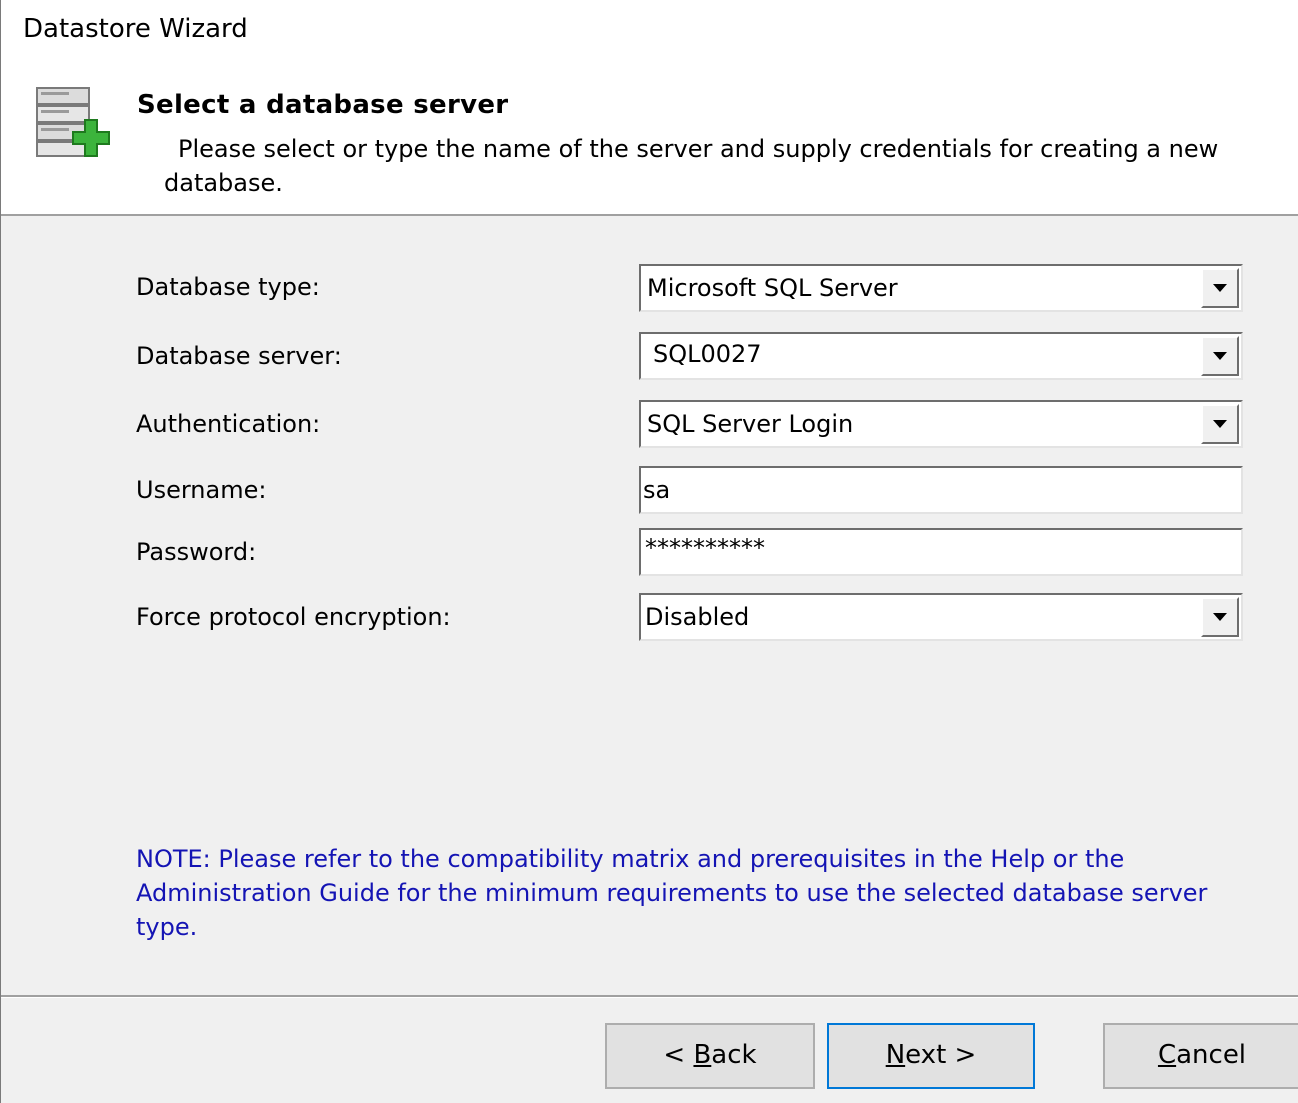 The height and width of the screenshot is (1103, 1298). I want to click on next-button-mnemonic: N, so click(895, 1055).